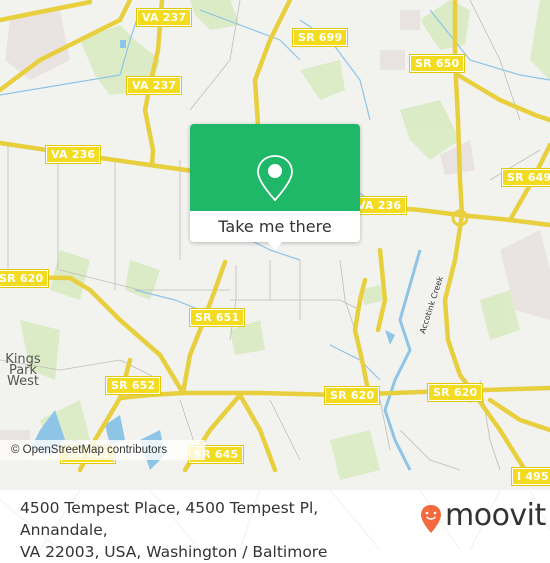  What do you see at coordinates (530, 476) in the screenshot?
I see `road-label-i-495: I 495` at bounding box center [530, 476].